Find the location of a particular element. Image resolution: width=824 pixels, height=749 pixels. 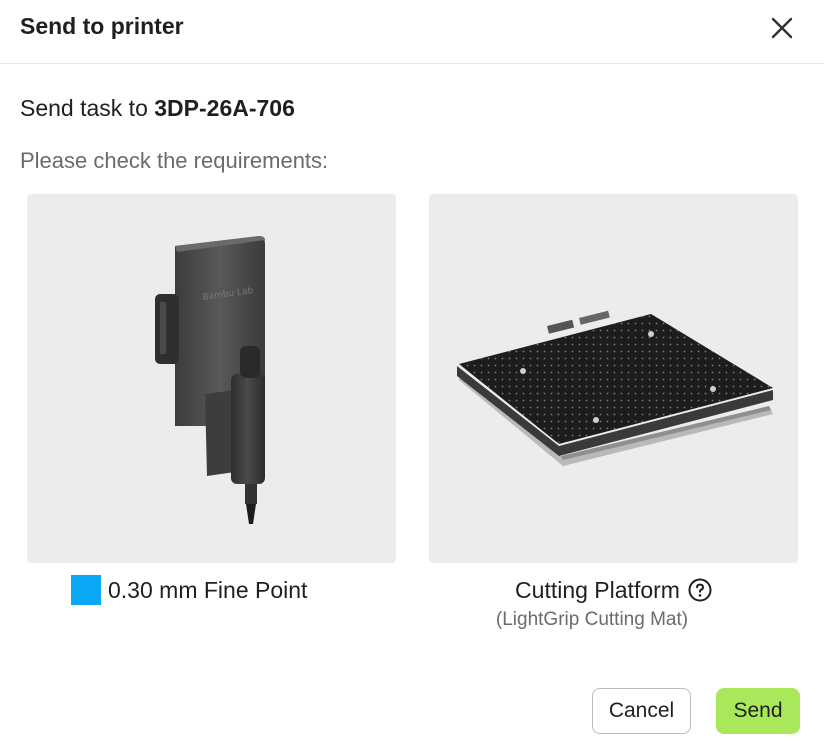

send-task-line: Send task to 3DP-26A-706 is located at coordinates (157, 108).